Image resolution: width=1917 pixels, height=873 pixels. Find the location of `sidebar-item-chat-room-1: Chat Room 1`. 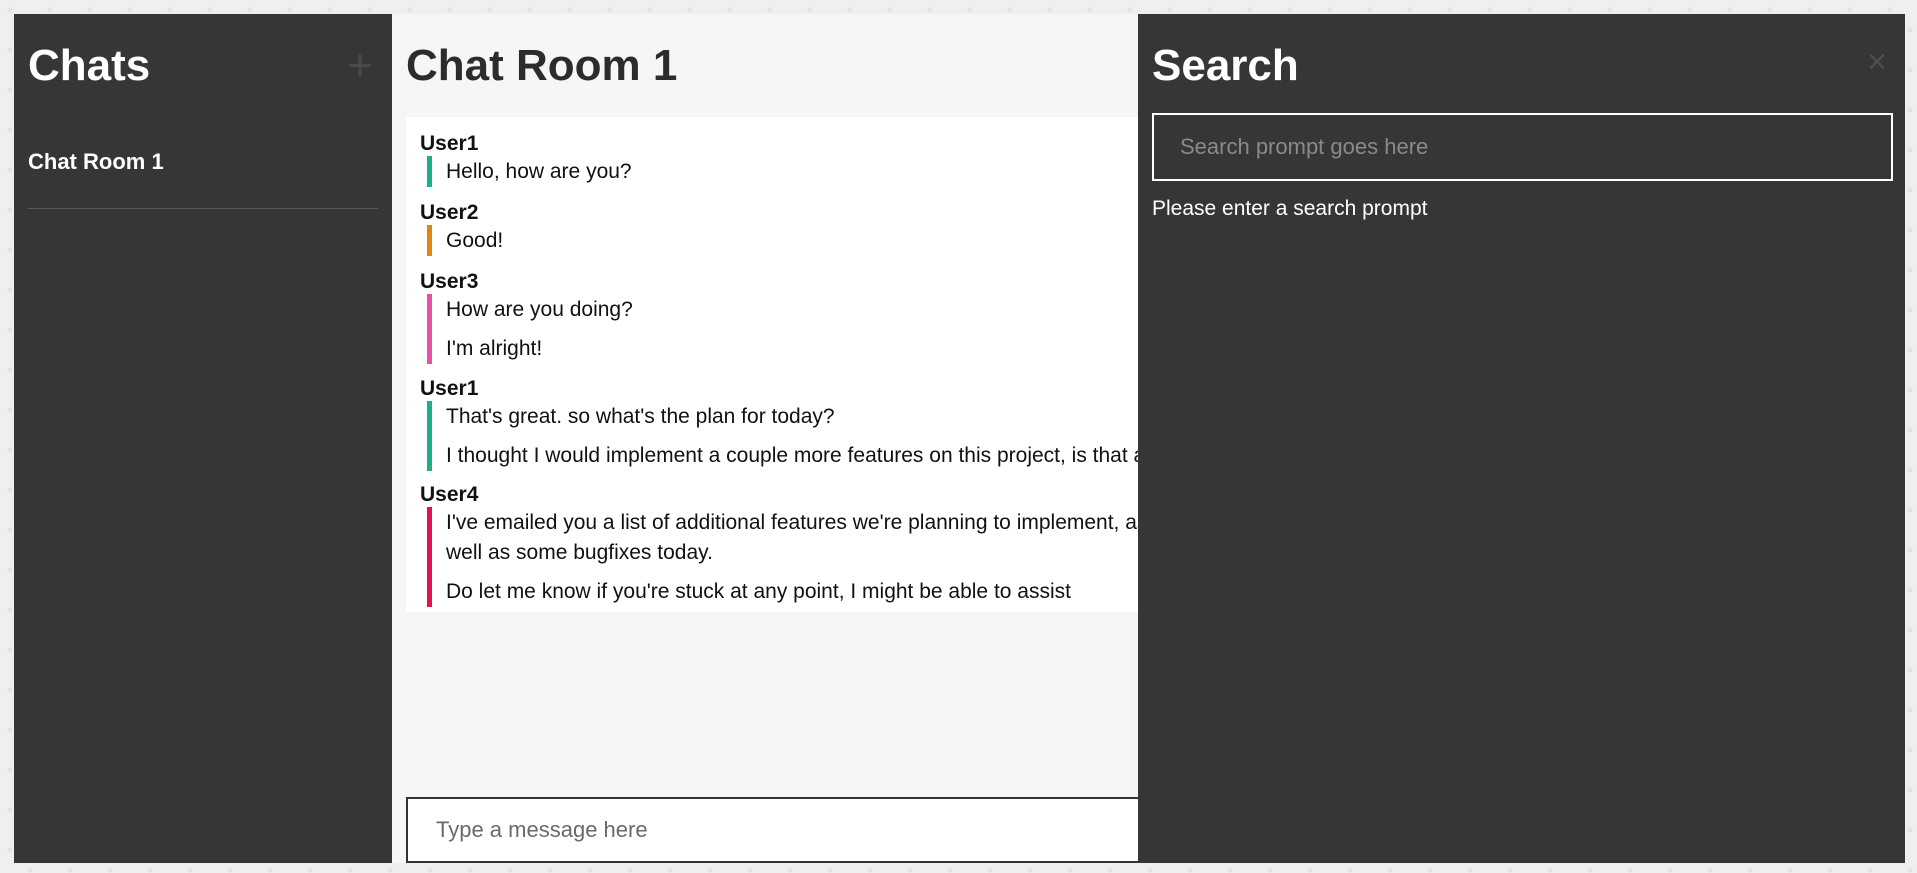

sidebar-item-chat-room-1: Chat Room 1 is located at coordinates (203, 179).